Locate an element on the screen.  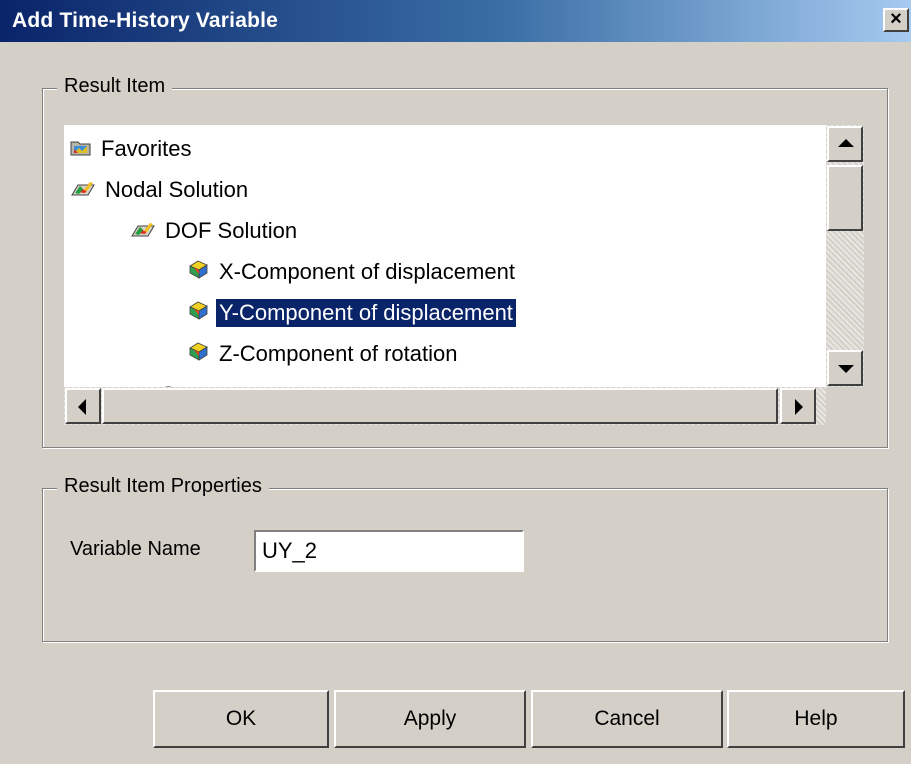
tree-item: Y-Component of displacement is located at coordinates (352, 313).